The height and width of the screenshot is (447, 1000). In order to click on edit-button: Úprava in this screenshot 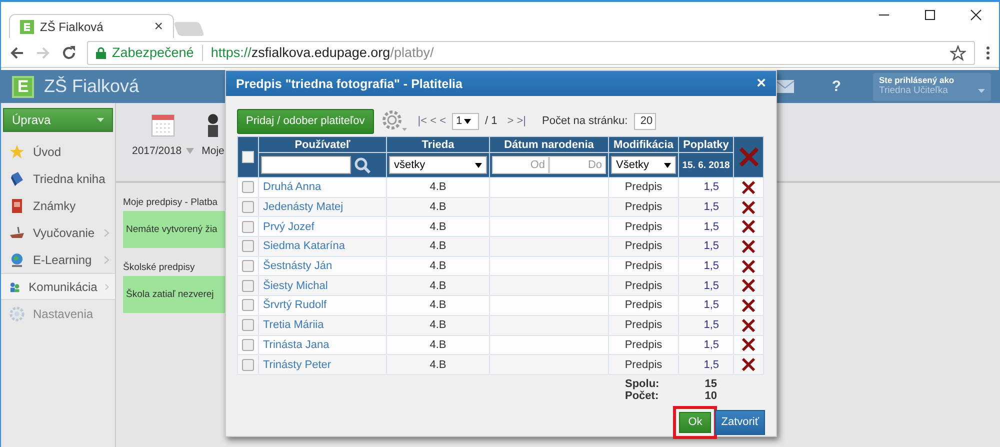, I will do `click(58, 120)`.